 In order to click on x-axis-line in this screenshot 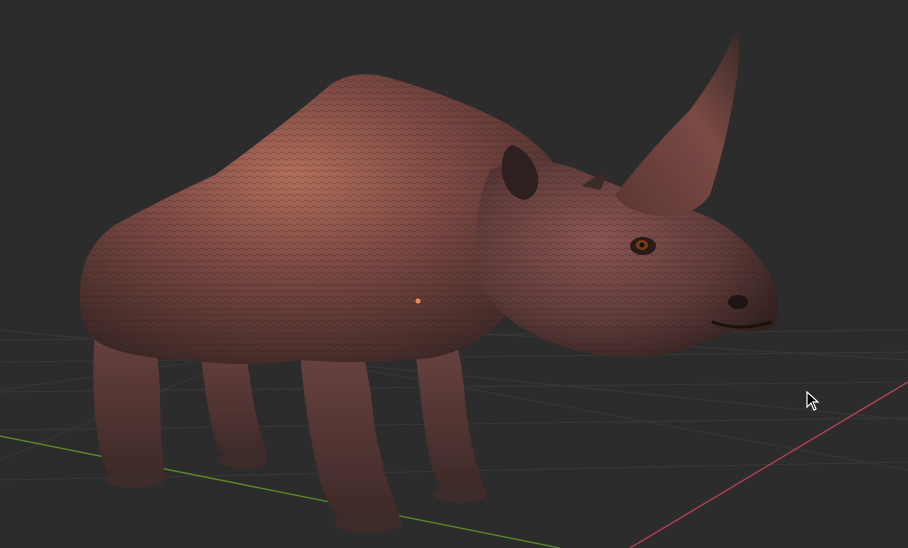, I will do `click(768, 464)`.